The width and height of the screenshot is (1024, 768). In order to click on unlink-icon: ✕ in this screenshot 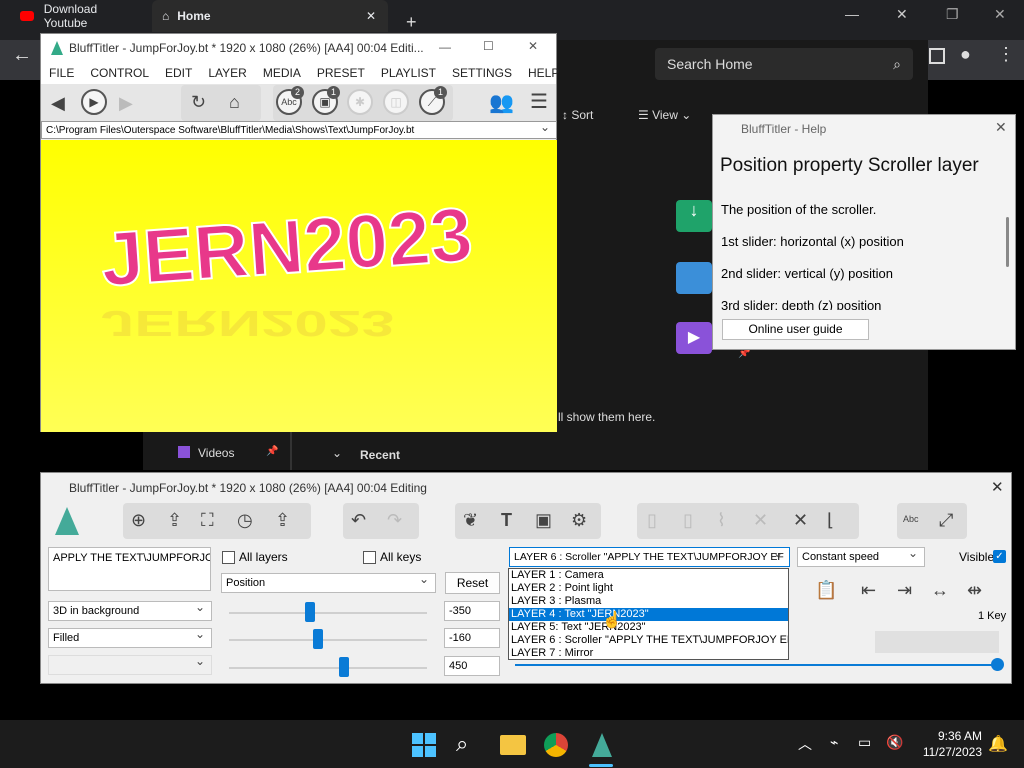, I will do `click(760, 520)`.